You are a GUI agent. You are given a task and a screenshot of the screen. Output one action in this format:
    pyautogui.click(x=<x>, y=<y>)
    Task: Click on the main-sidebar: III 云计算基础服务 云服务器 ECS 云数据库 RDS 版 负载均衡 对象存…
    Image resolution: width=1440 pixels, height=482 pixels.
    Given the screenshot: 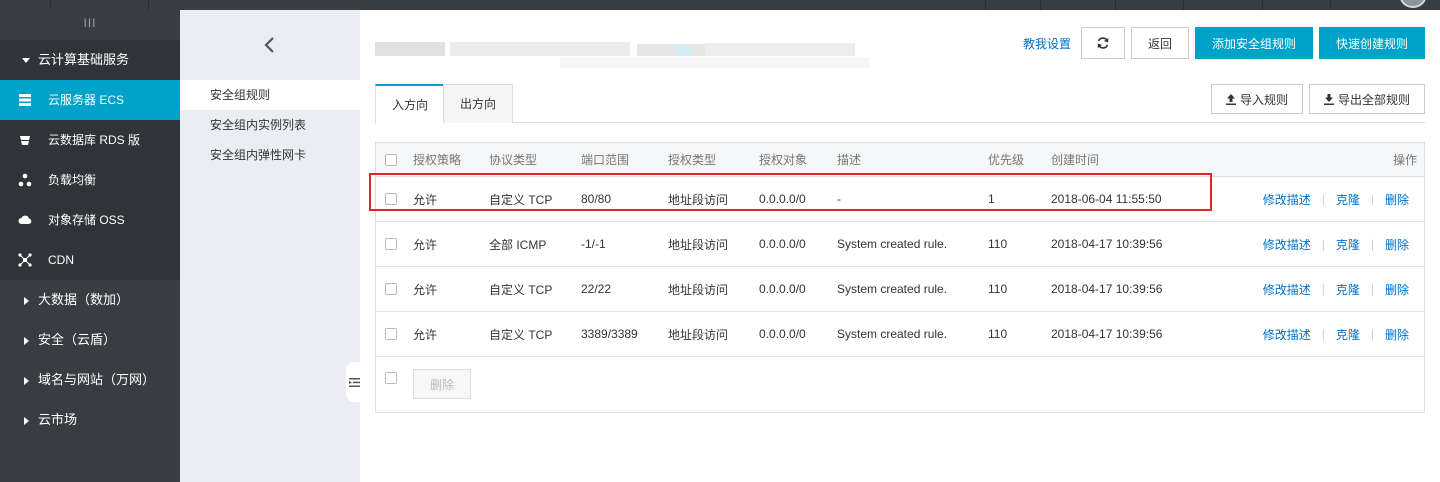 What is the action you would take?
    pyautogui.click(x=90, y=246)
    